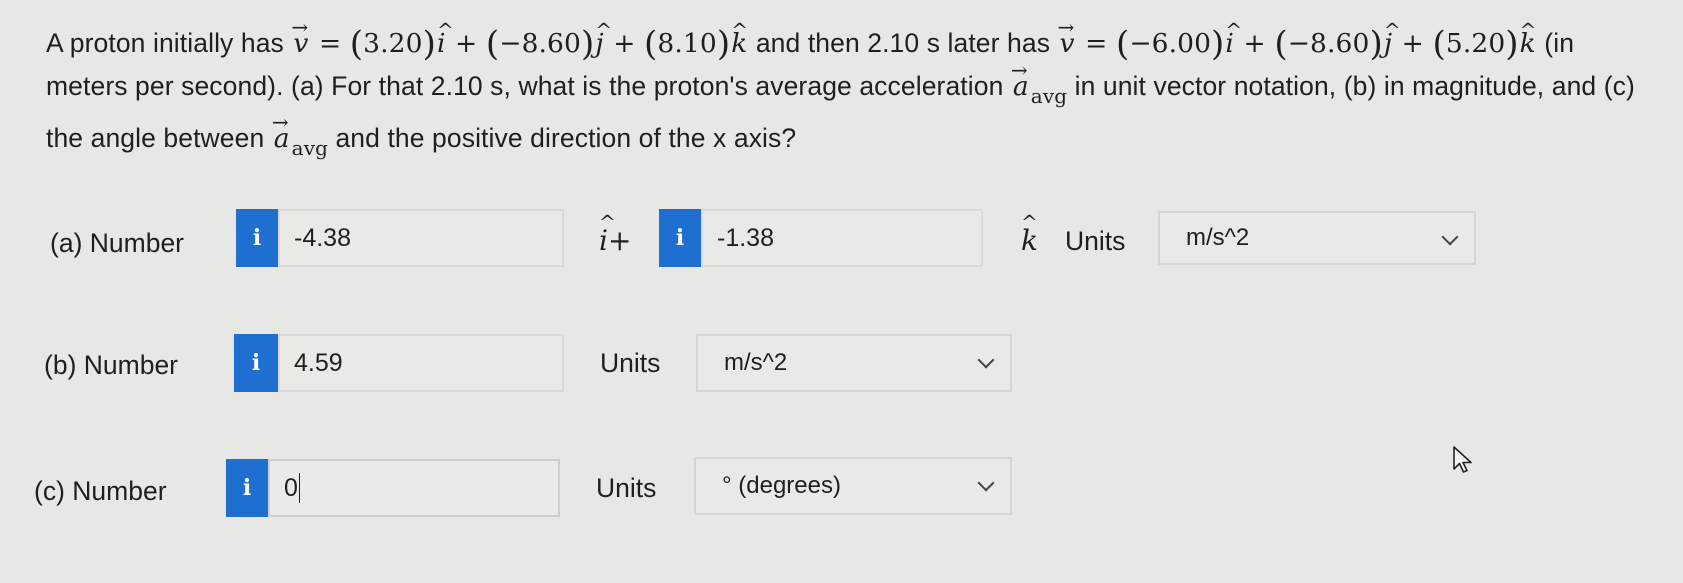 This screenshot has width=1683, height=583. Describe the element at coordinates (117, 243) in the screenshot. I see `part-a-label: (a) Number` at that location.